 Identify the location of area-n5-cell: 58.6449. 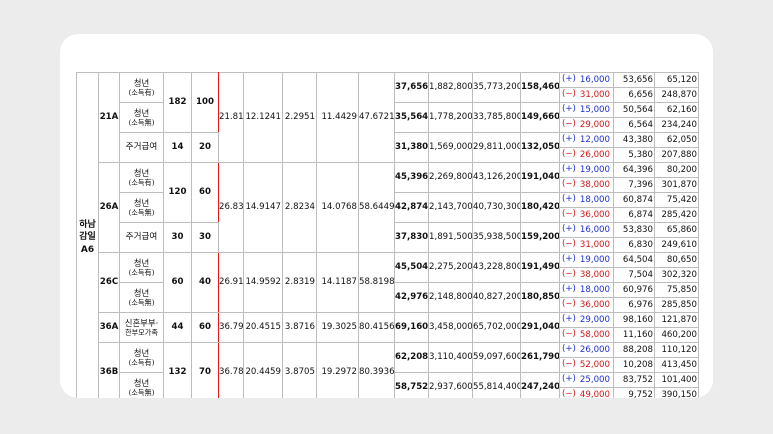
(376, 207).